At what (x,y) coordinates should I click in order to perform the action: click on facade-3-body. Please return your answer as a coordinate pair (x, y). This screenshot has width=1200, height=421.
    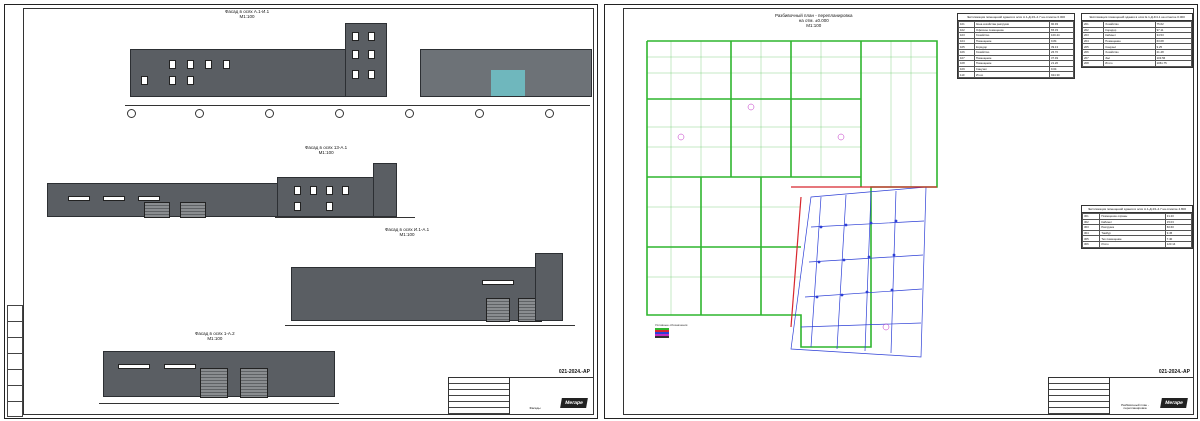
    Looking at the image, I should click on (419, 294).